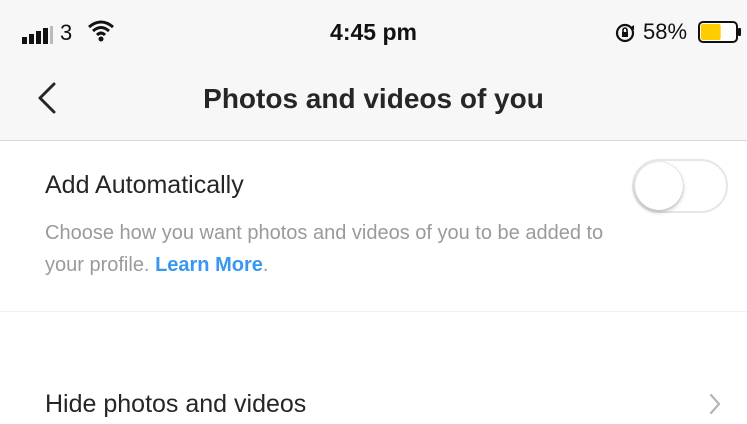  I want to click on add-automatically-toggle, so click(680, 186).